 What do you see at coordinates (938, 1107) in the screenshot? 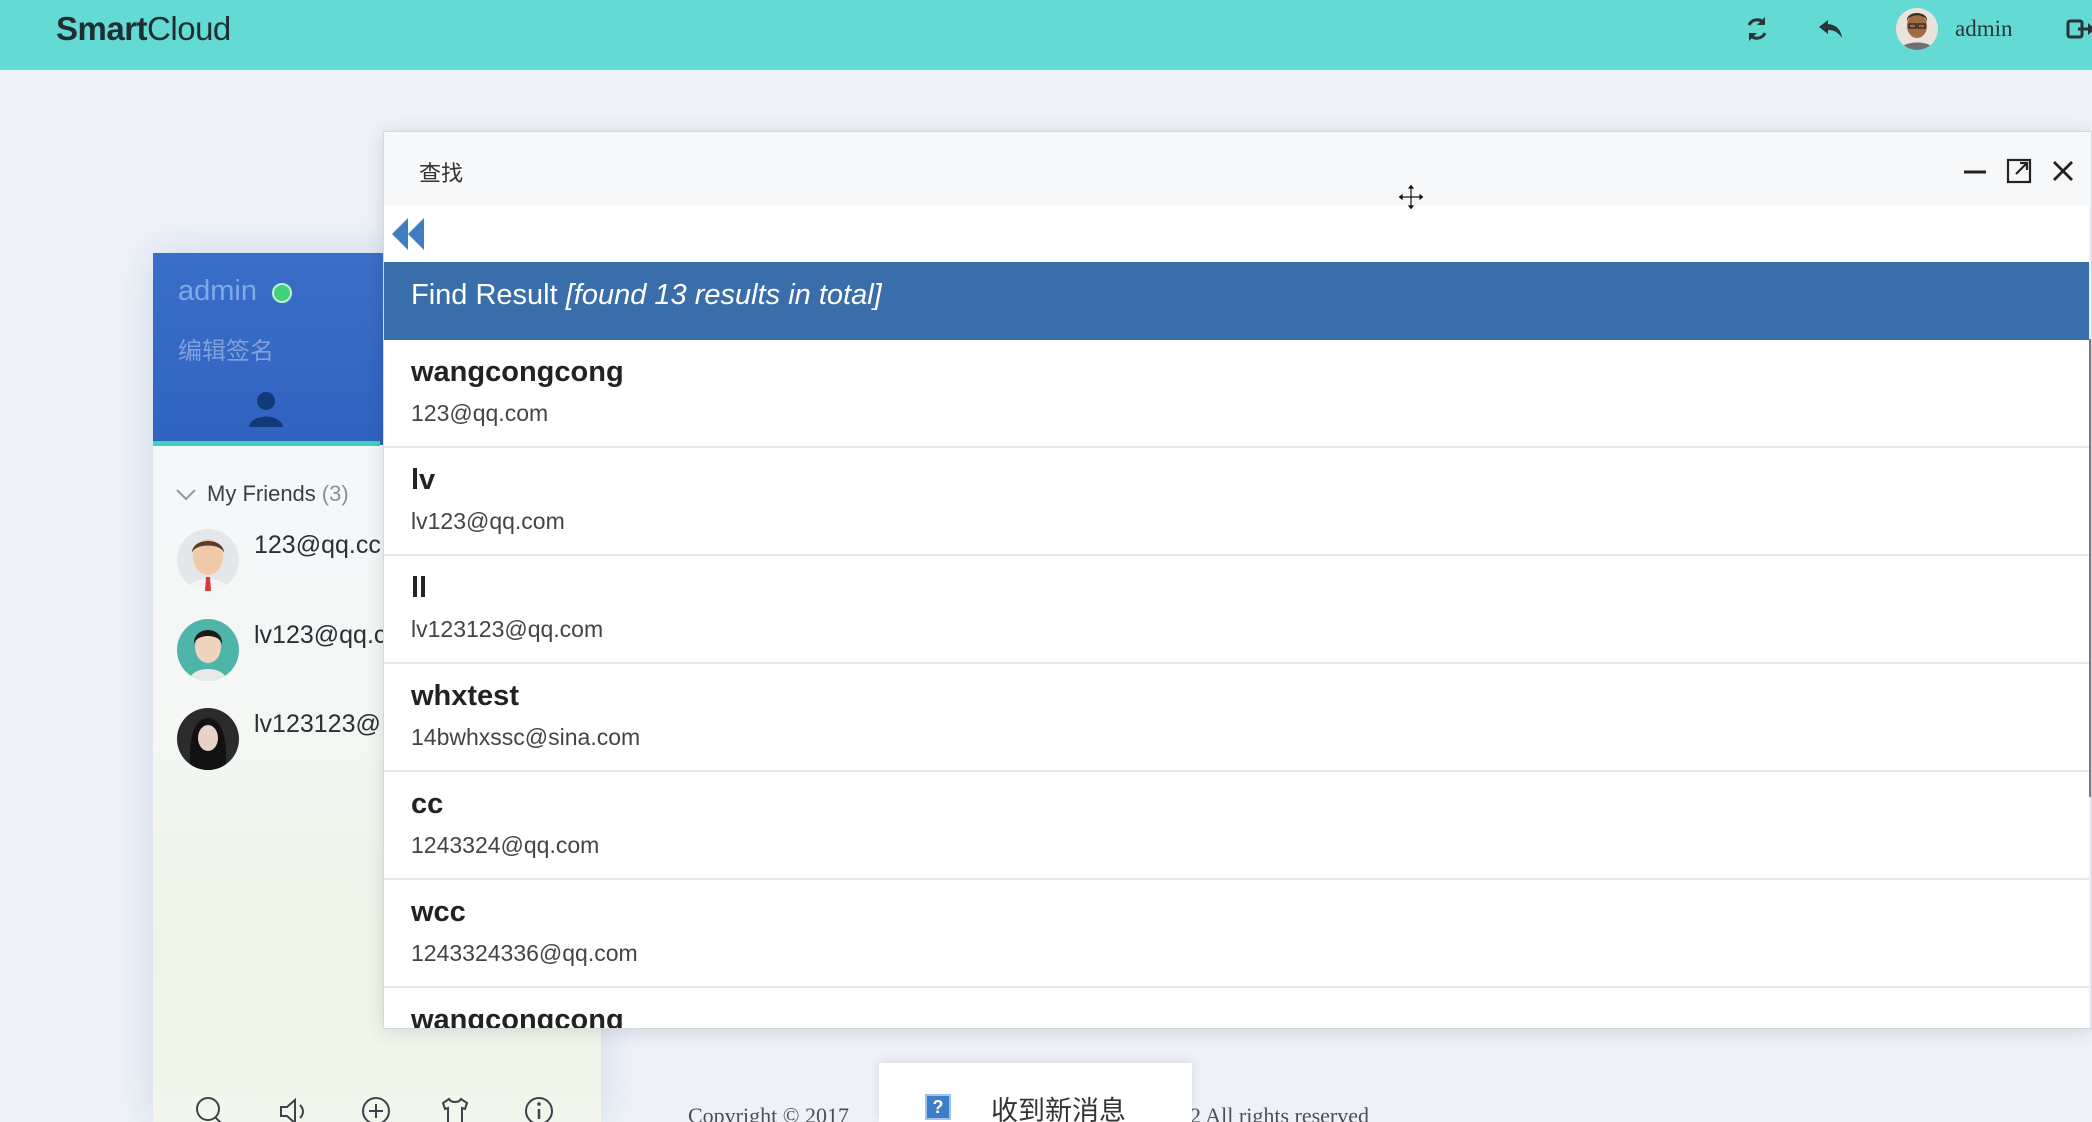
I see `help-icon: ?` at bounding box center [938, 1107].